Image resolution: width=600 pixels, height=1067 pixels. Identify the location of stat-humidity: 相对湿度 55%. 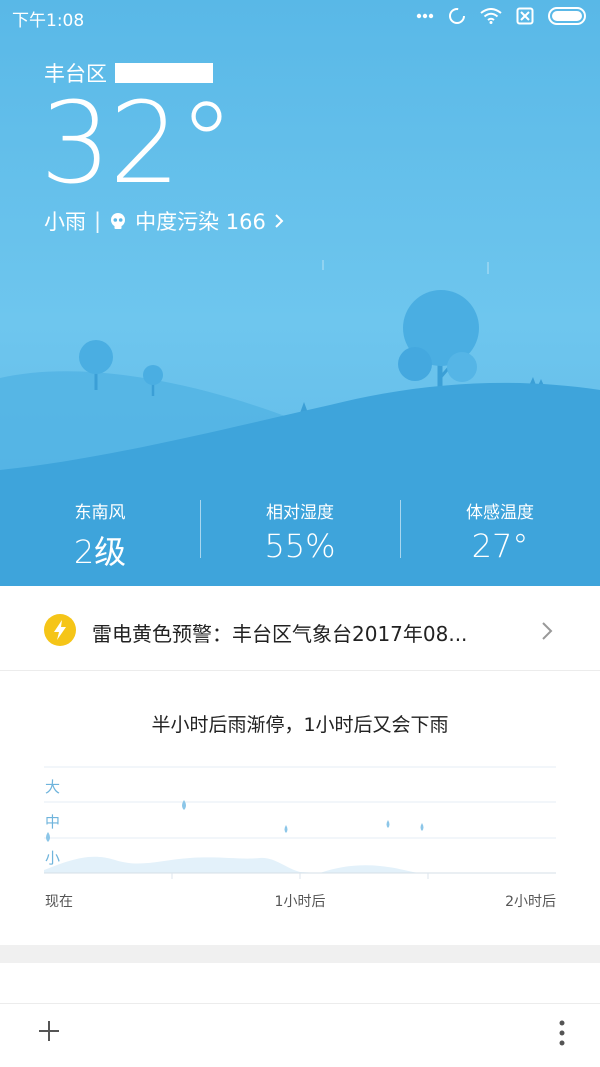
(300, 530).